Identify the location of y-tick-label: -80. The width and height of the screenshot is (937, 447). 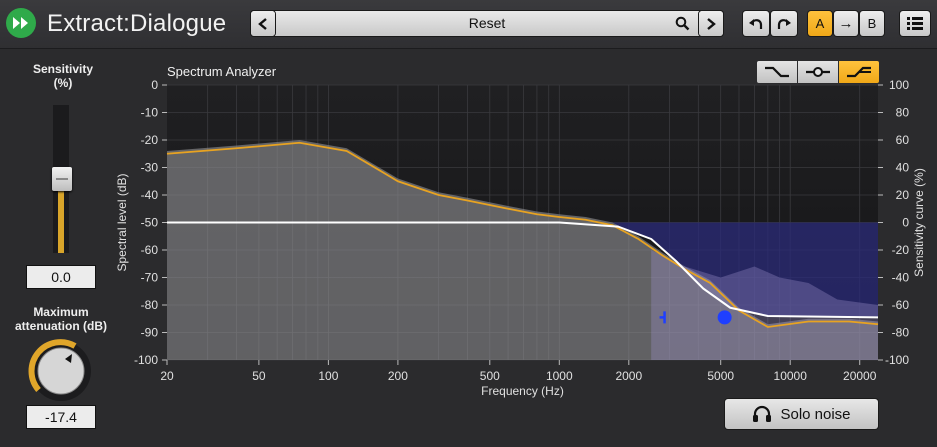
(150, 305).